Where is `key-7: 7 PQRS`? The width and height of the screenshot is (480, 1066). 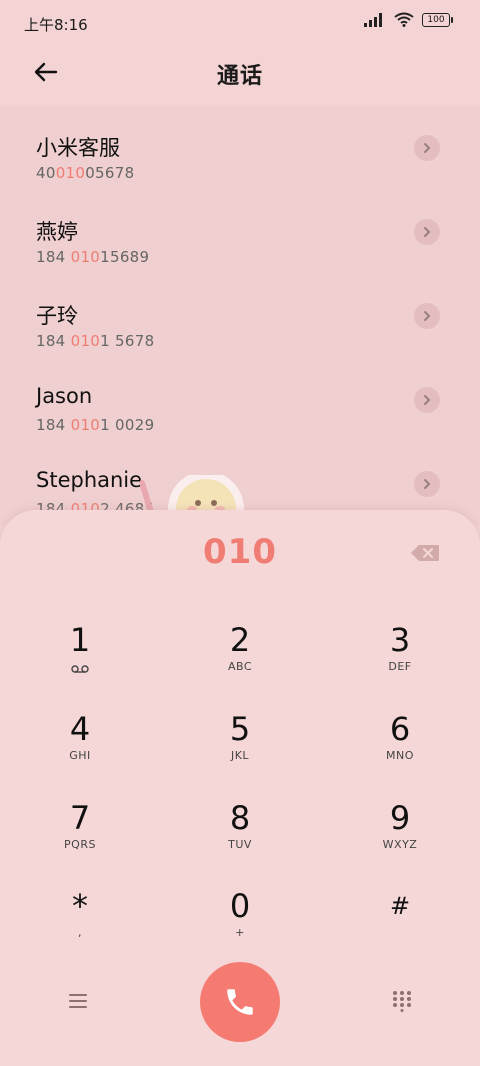 key-7: 7 PQRS is located at coordinates (80, 828).